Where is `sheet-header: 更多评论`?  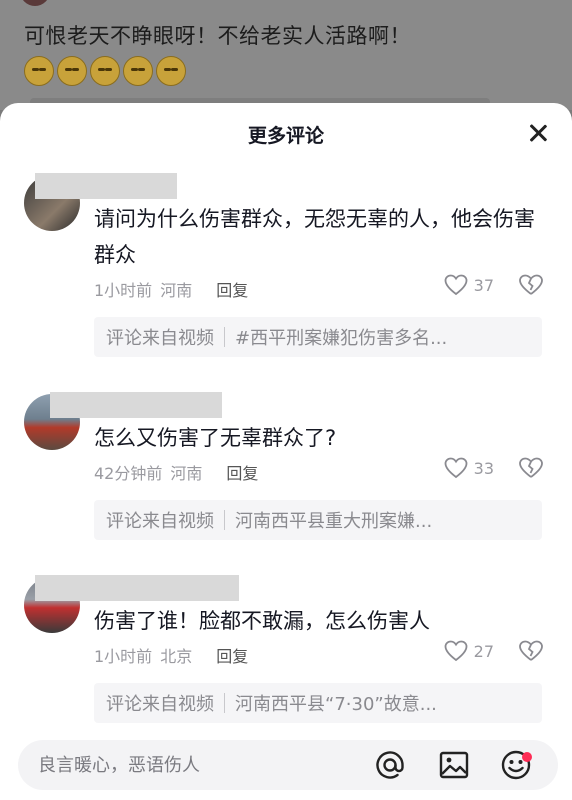
sheet-header: 更多评论 is located at coordinates (286, 134).